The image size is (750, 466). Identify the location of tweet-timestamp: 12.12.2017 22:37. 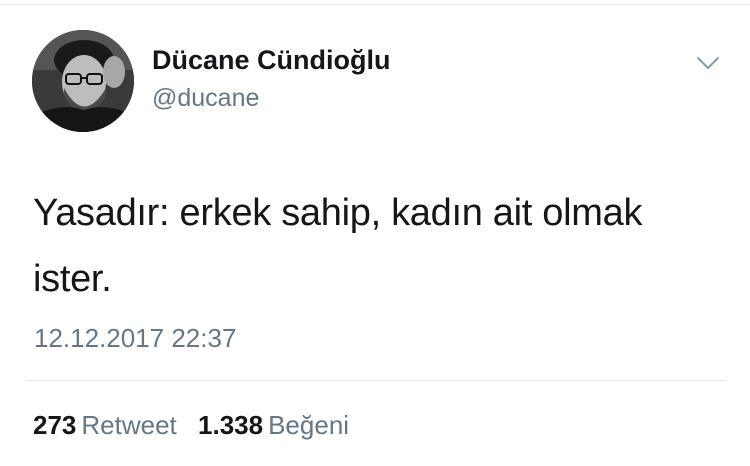
(135, 338).